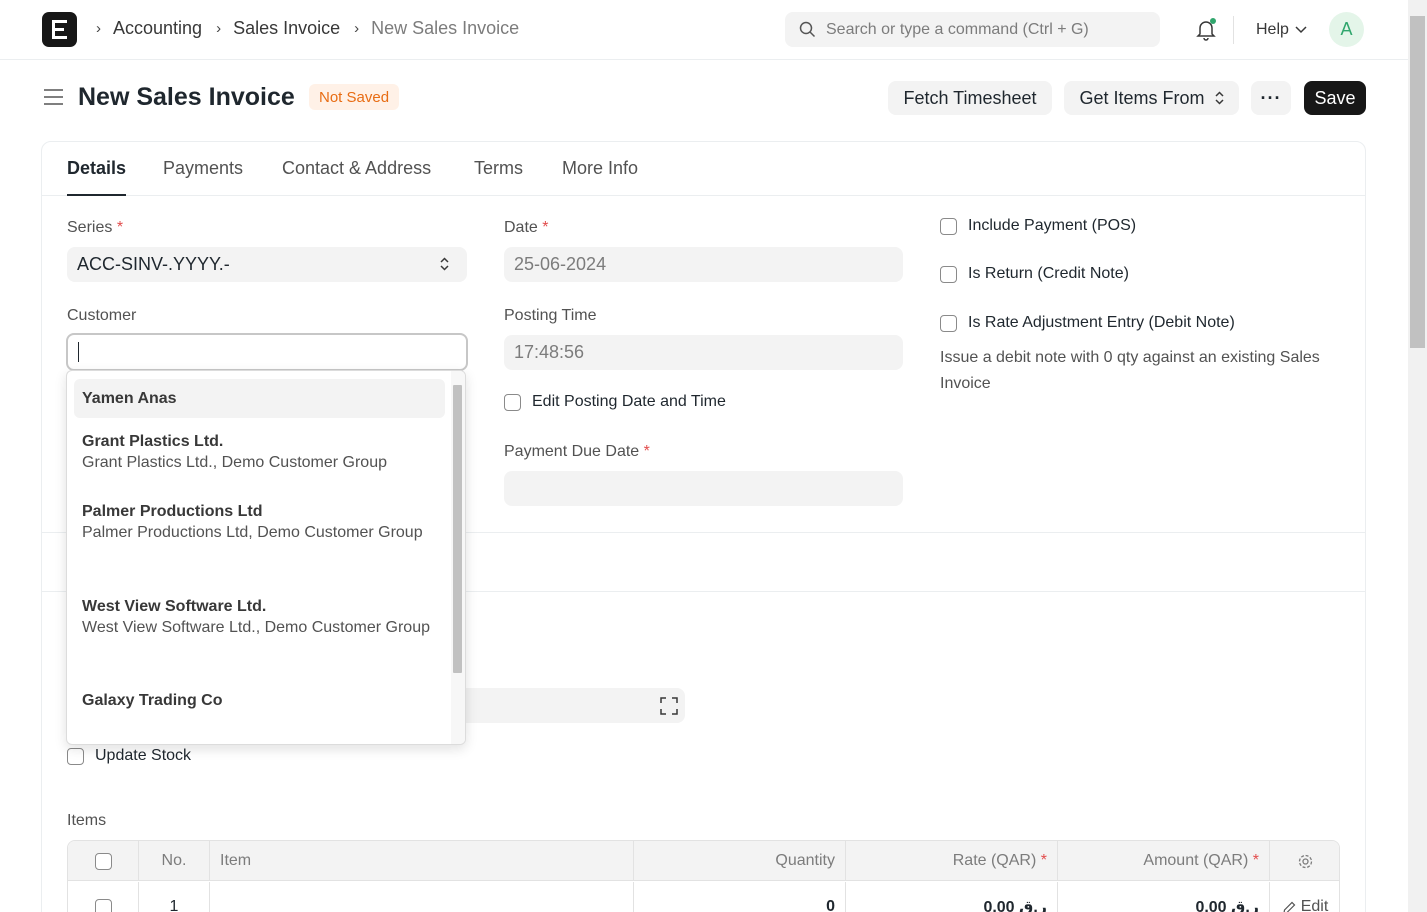  What do you see at coordinates (259, 398) in the screenshot?
I see `dropdown-item: Yamen Anas` at bounding box center [259, 398].